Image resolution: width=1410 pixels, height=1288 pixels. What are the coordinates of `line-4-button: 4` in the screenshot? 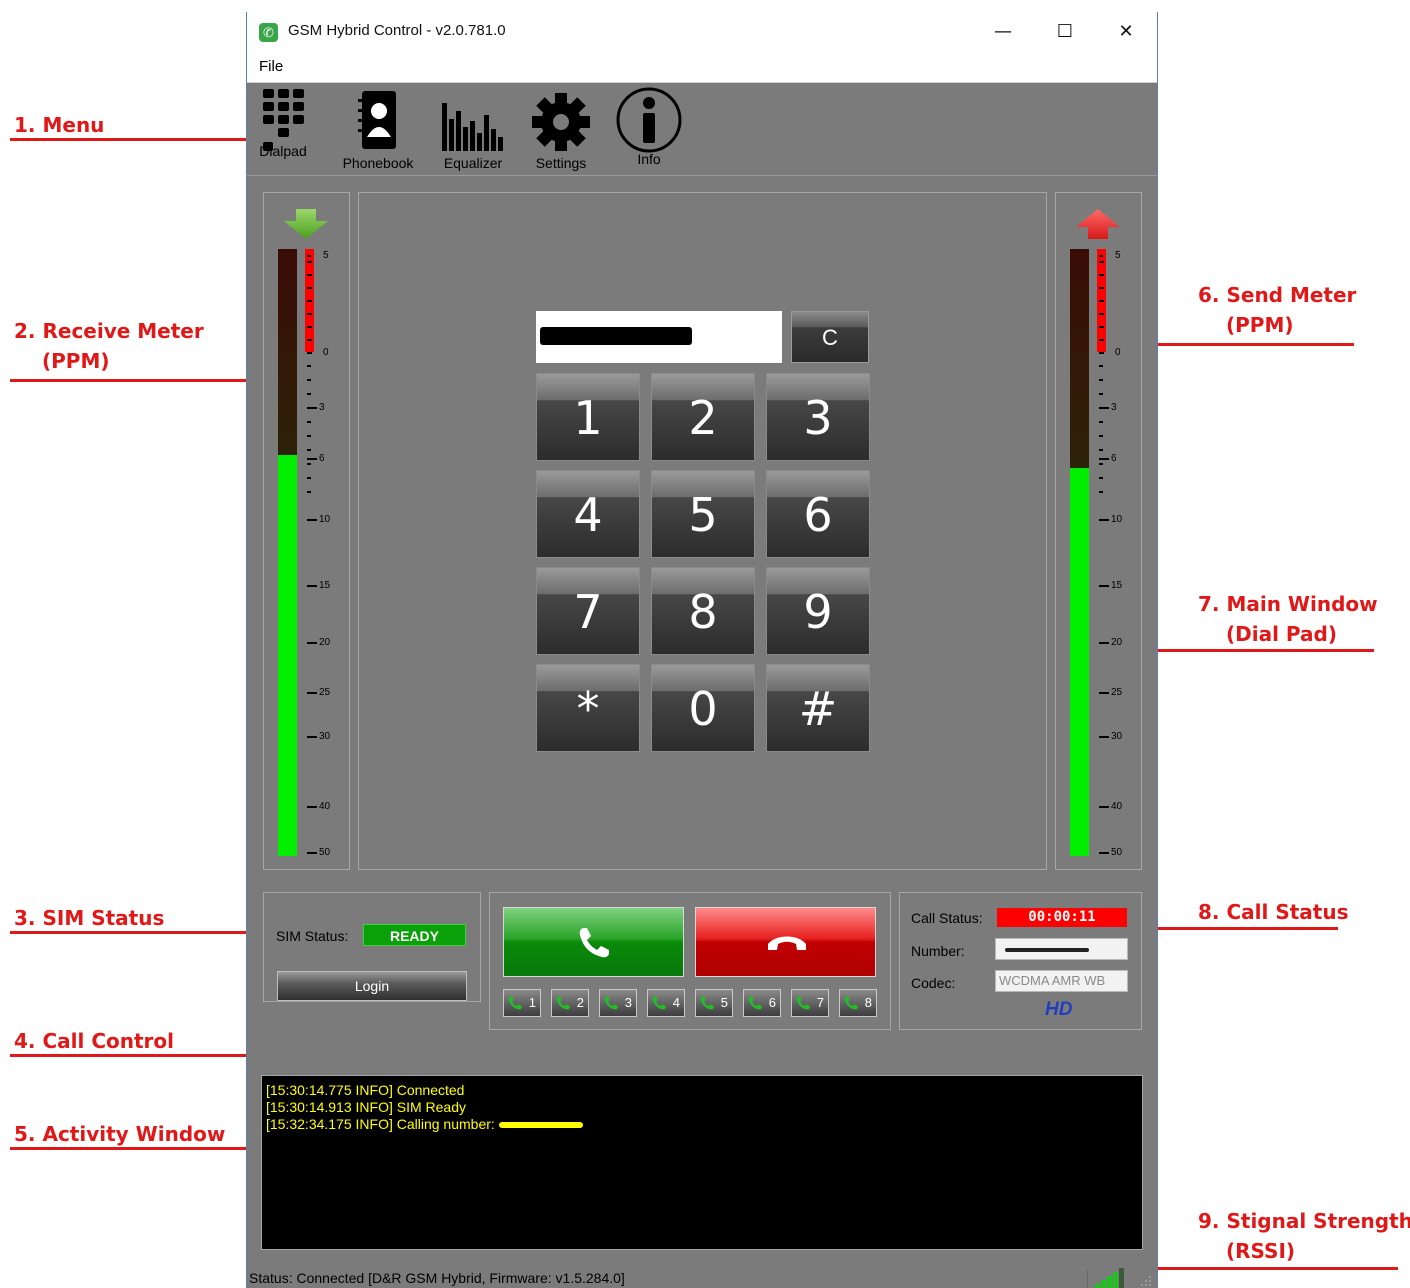 It's located at (666, 1003).